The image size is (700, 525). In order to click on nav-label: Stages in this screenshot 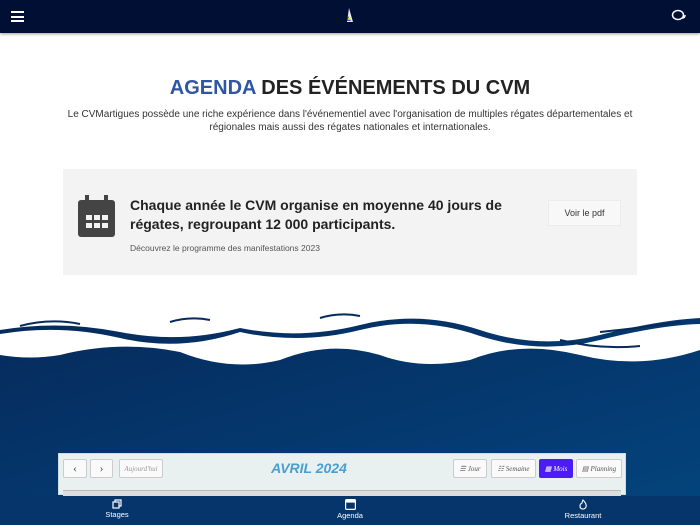, I will do `click(117, 514)`.